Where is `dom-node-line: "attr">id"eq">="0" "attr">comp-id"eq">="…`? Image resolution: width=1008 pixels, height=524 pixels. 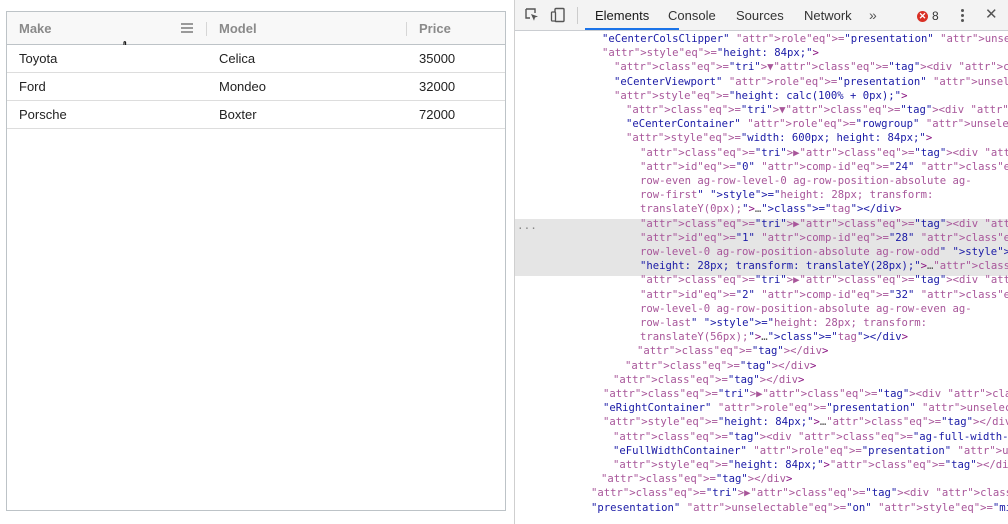 dom-node-line: "attr">id"eq">="0" "attr">comp-id"eq">="… is located at coordinates (824, 167).